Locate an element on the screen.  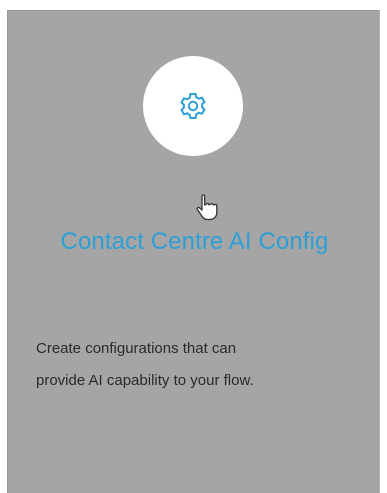
card-description-line-1: Create configurations that can is located at coordinates (136, 348).